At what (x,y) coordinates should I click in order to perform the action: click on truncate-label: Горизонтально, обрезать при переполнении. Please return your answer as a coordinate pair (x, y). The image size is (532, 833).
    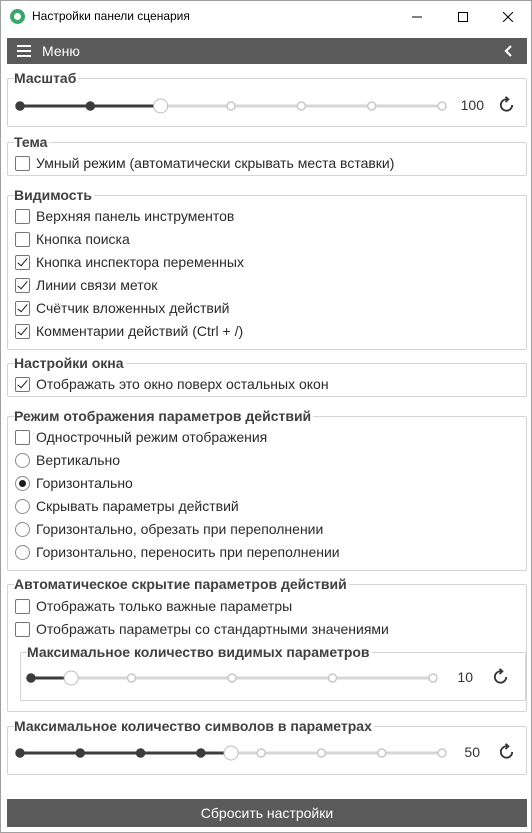
    Looking at the image, I should click on (180, 529).